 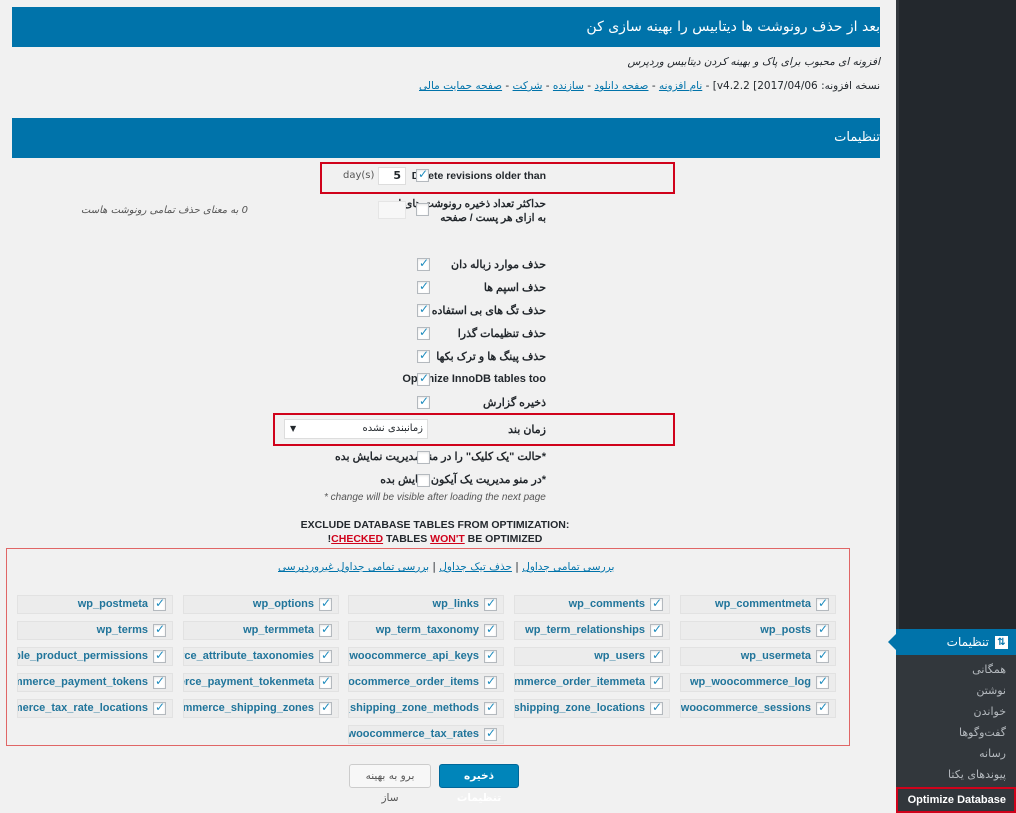 What do you see at coordinates (479, 784) in the screenshot?
I see `save-settings-button: ذخیره تنظیمات` at bounding box center [479, 784].